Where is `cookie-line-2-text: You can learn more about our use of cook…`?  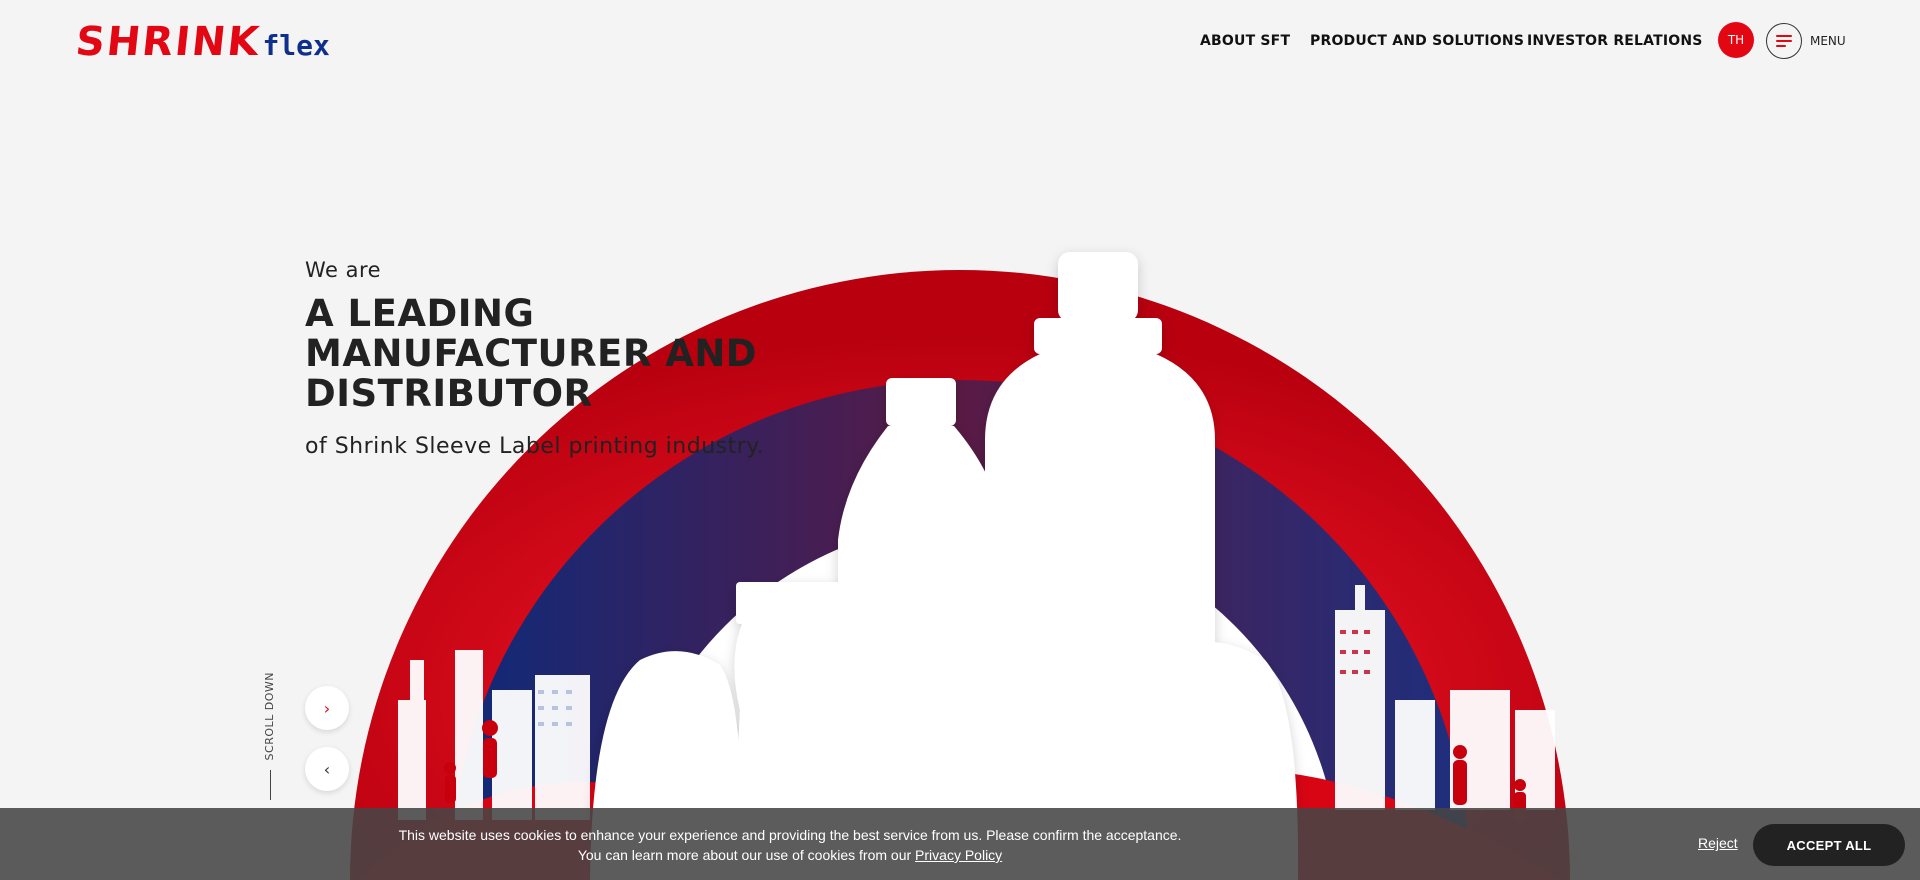
cookie-line-2-text: You can learn more about our use of cook… is located at coordinates (746, 855).